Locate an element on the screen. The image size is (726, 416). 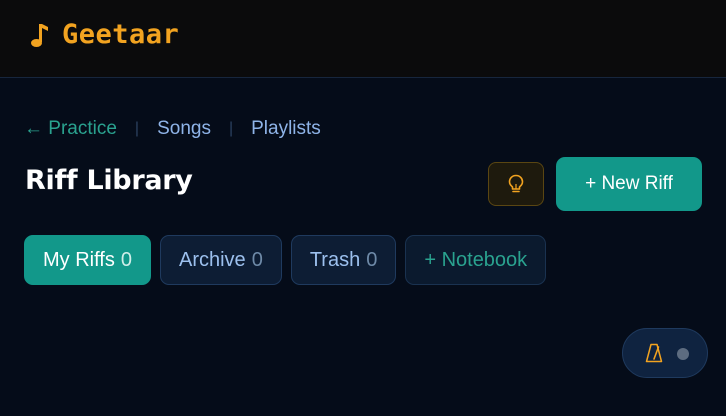
metronome-toggle is located at coordinates (665, 353).